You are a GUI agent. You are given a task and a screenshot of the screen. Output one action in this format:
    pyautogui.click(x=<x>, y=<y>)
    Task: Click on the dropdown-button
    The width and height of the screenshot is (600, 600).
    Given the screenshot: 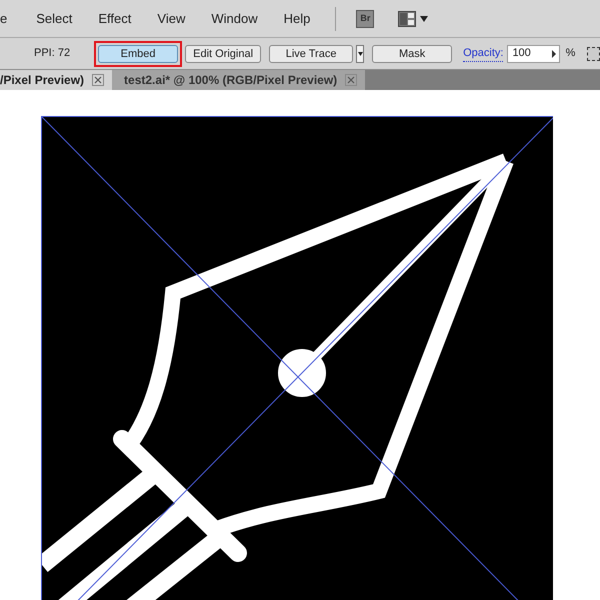 What is the action you would take?
    pyautogui.click(x=360, y=53)
    